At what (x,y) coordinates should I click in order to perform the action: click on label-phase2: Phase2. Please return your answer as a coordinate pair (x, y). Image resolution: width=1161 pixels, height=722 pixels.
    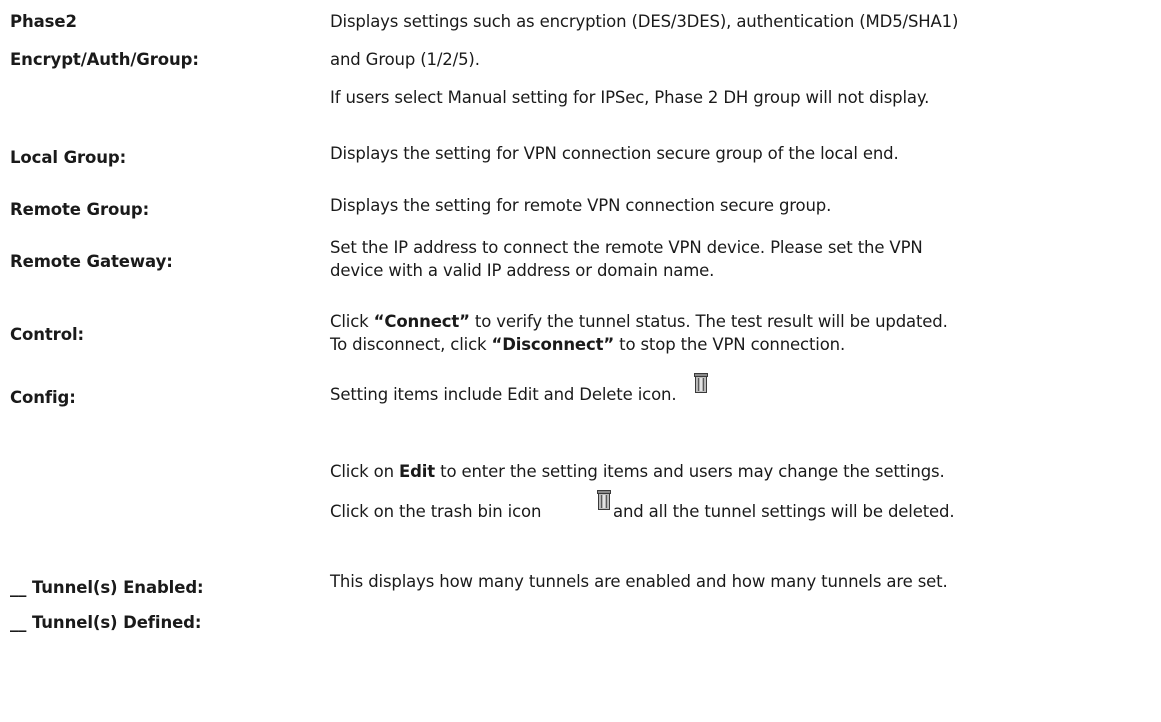
    Looking at the image, I should click on (43, 21).